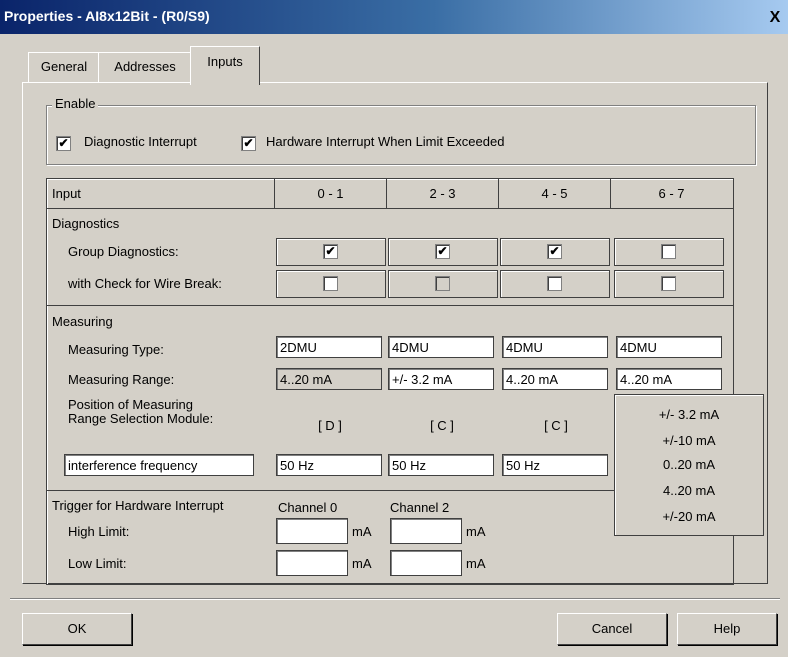 The height and width of the screenshot is (657, 788). Describe the element at coordinates (555, 379) in the screenshot. I see `measuring-range-4-5: 4..20 mA` at that location.